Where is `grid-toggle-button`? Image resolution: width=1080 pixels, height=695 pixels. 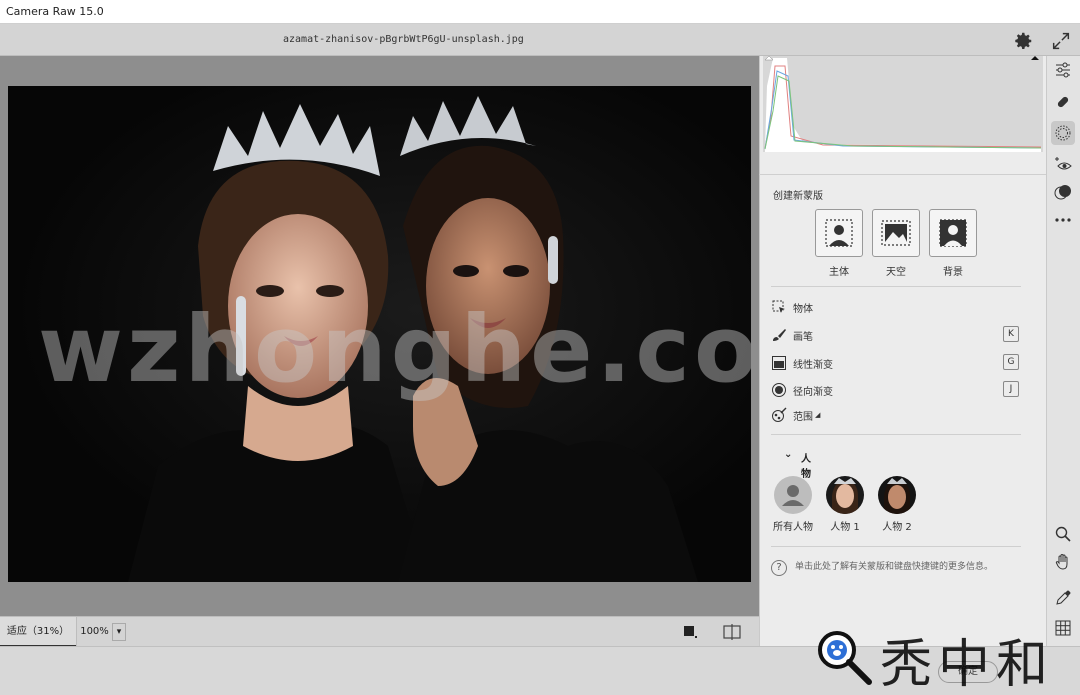 grid-toggle-button is located at coordinates (1063, 628).